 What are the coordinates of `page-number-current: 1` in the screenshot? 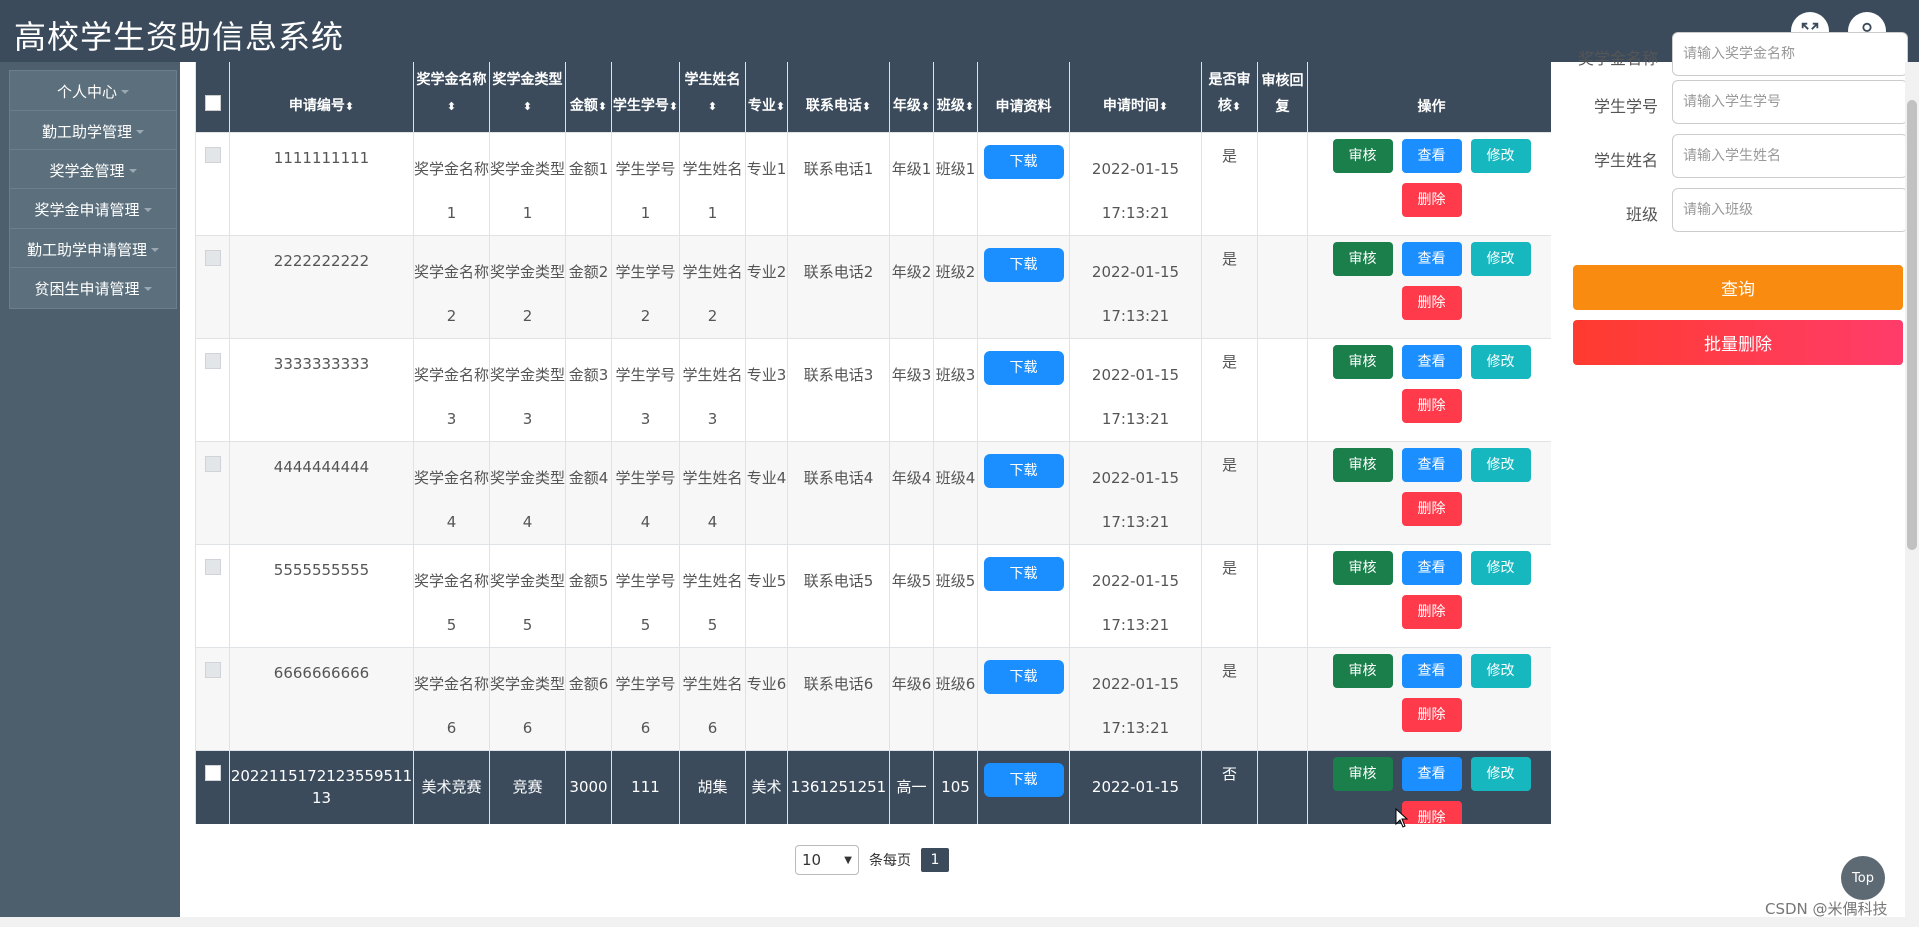 It's located at (935, 860).